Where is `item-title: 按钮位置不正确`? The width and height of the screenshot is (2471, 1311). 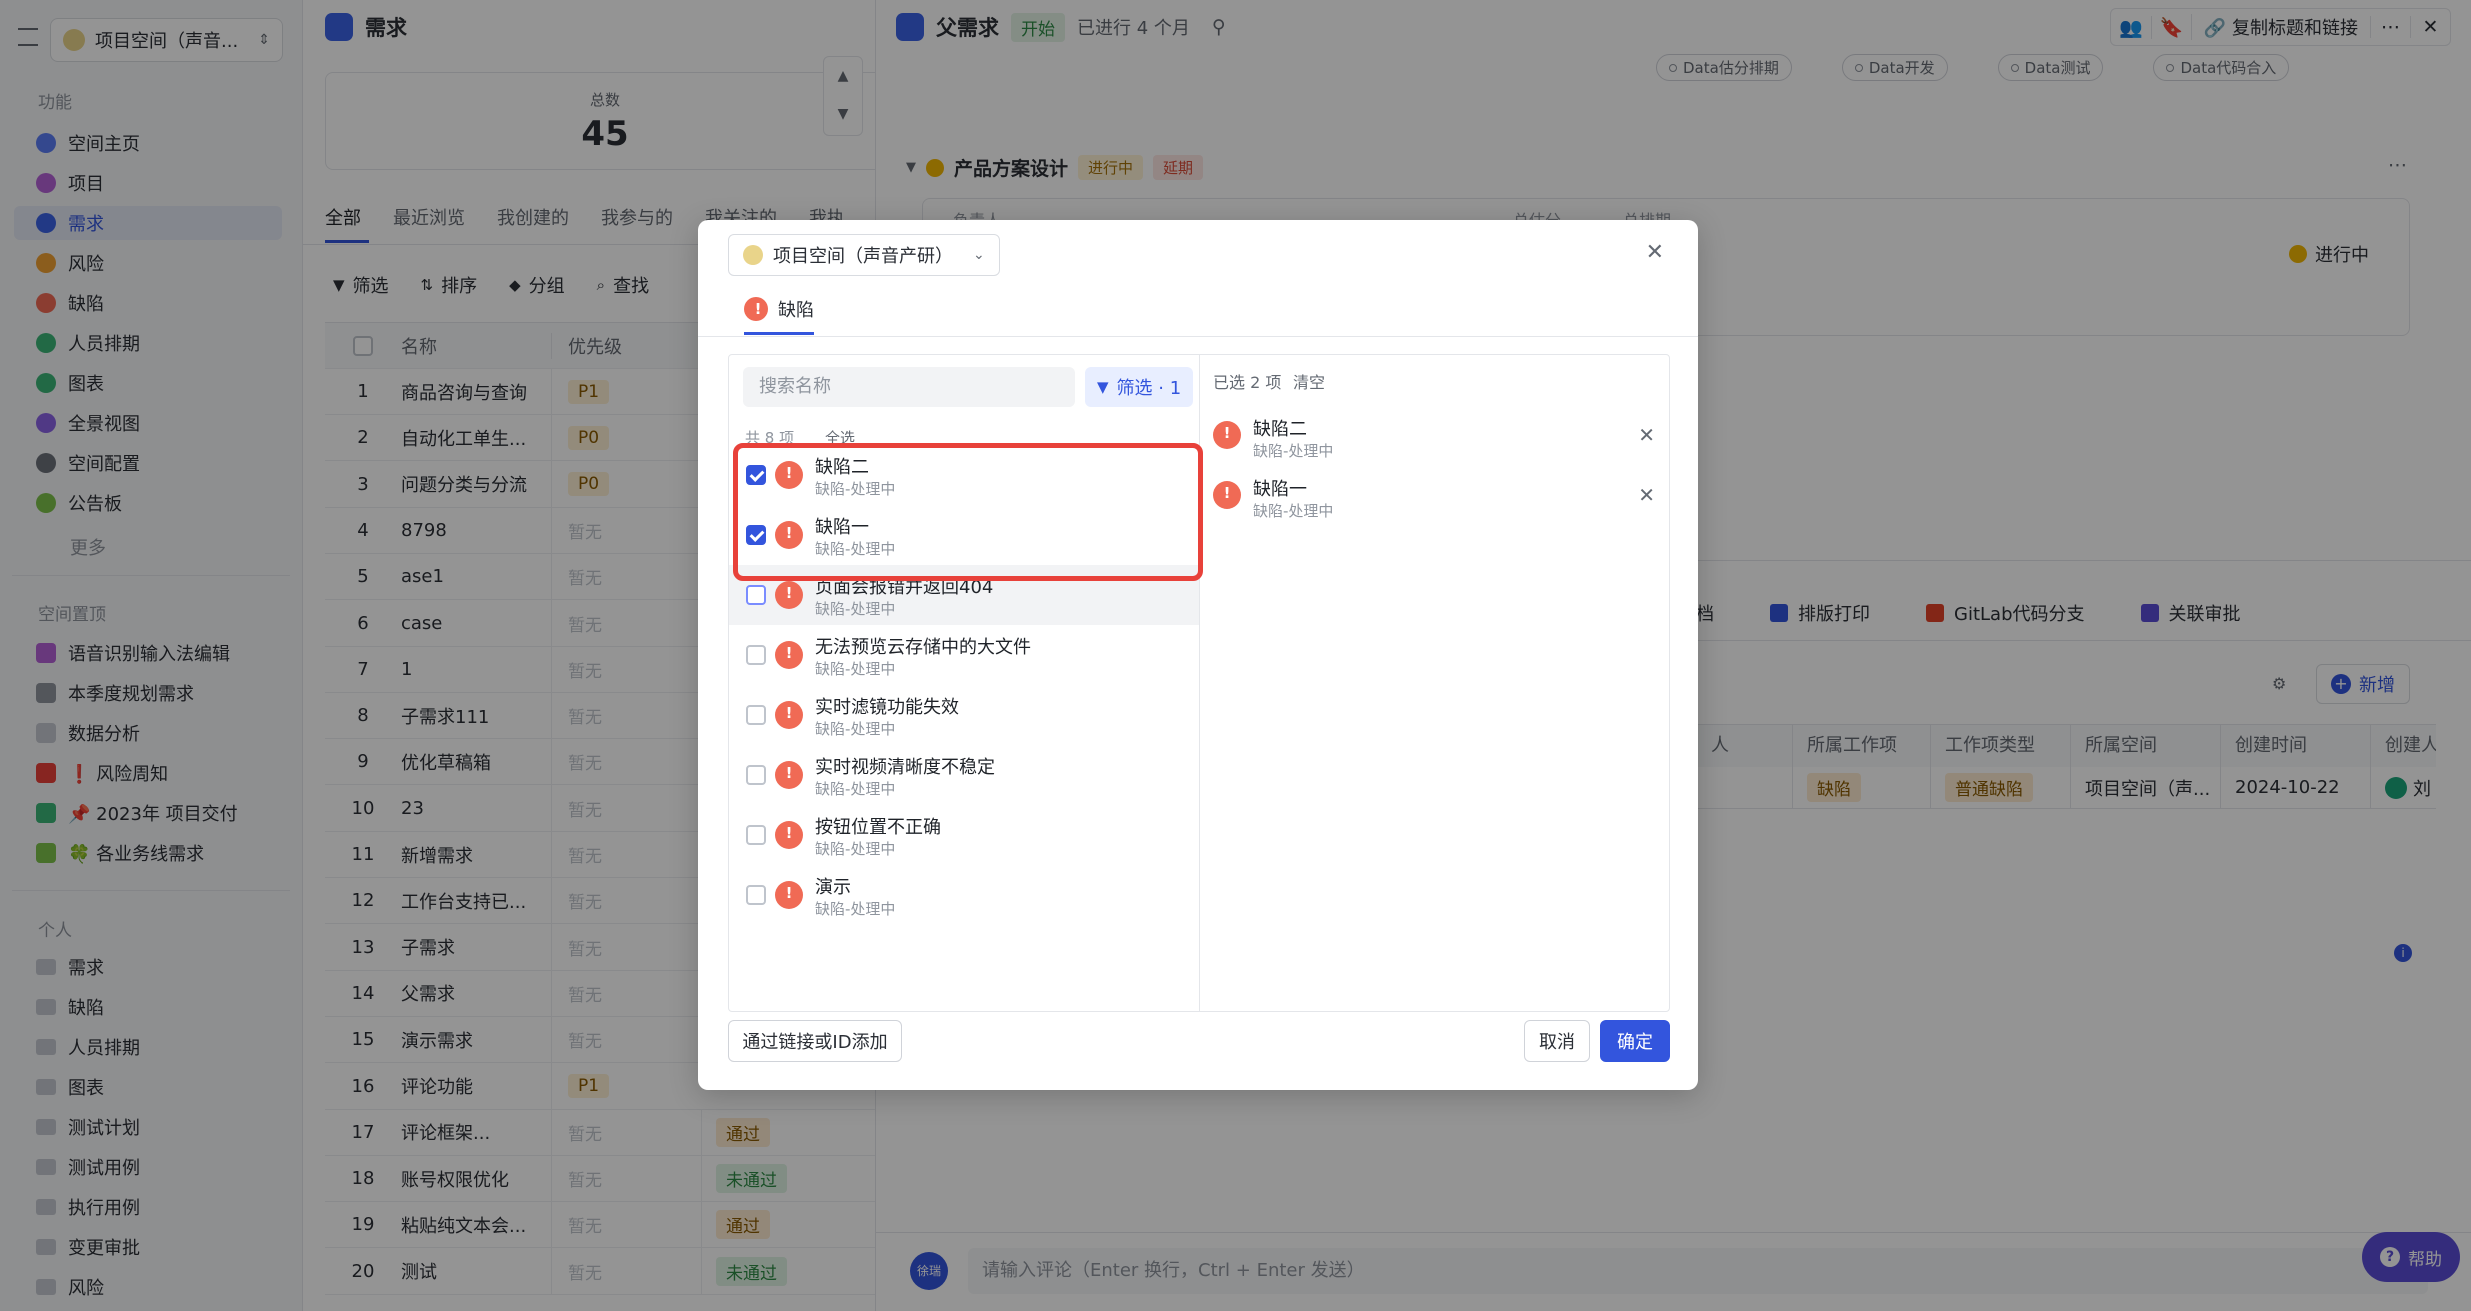
item-title: 按钮位置不正确 is located at coordinates (878, 827).